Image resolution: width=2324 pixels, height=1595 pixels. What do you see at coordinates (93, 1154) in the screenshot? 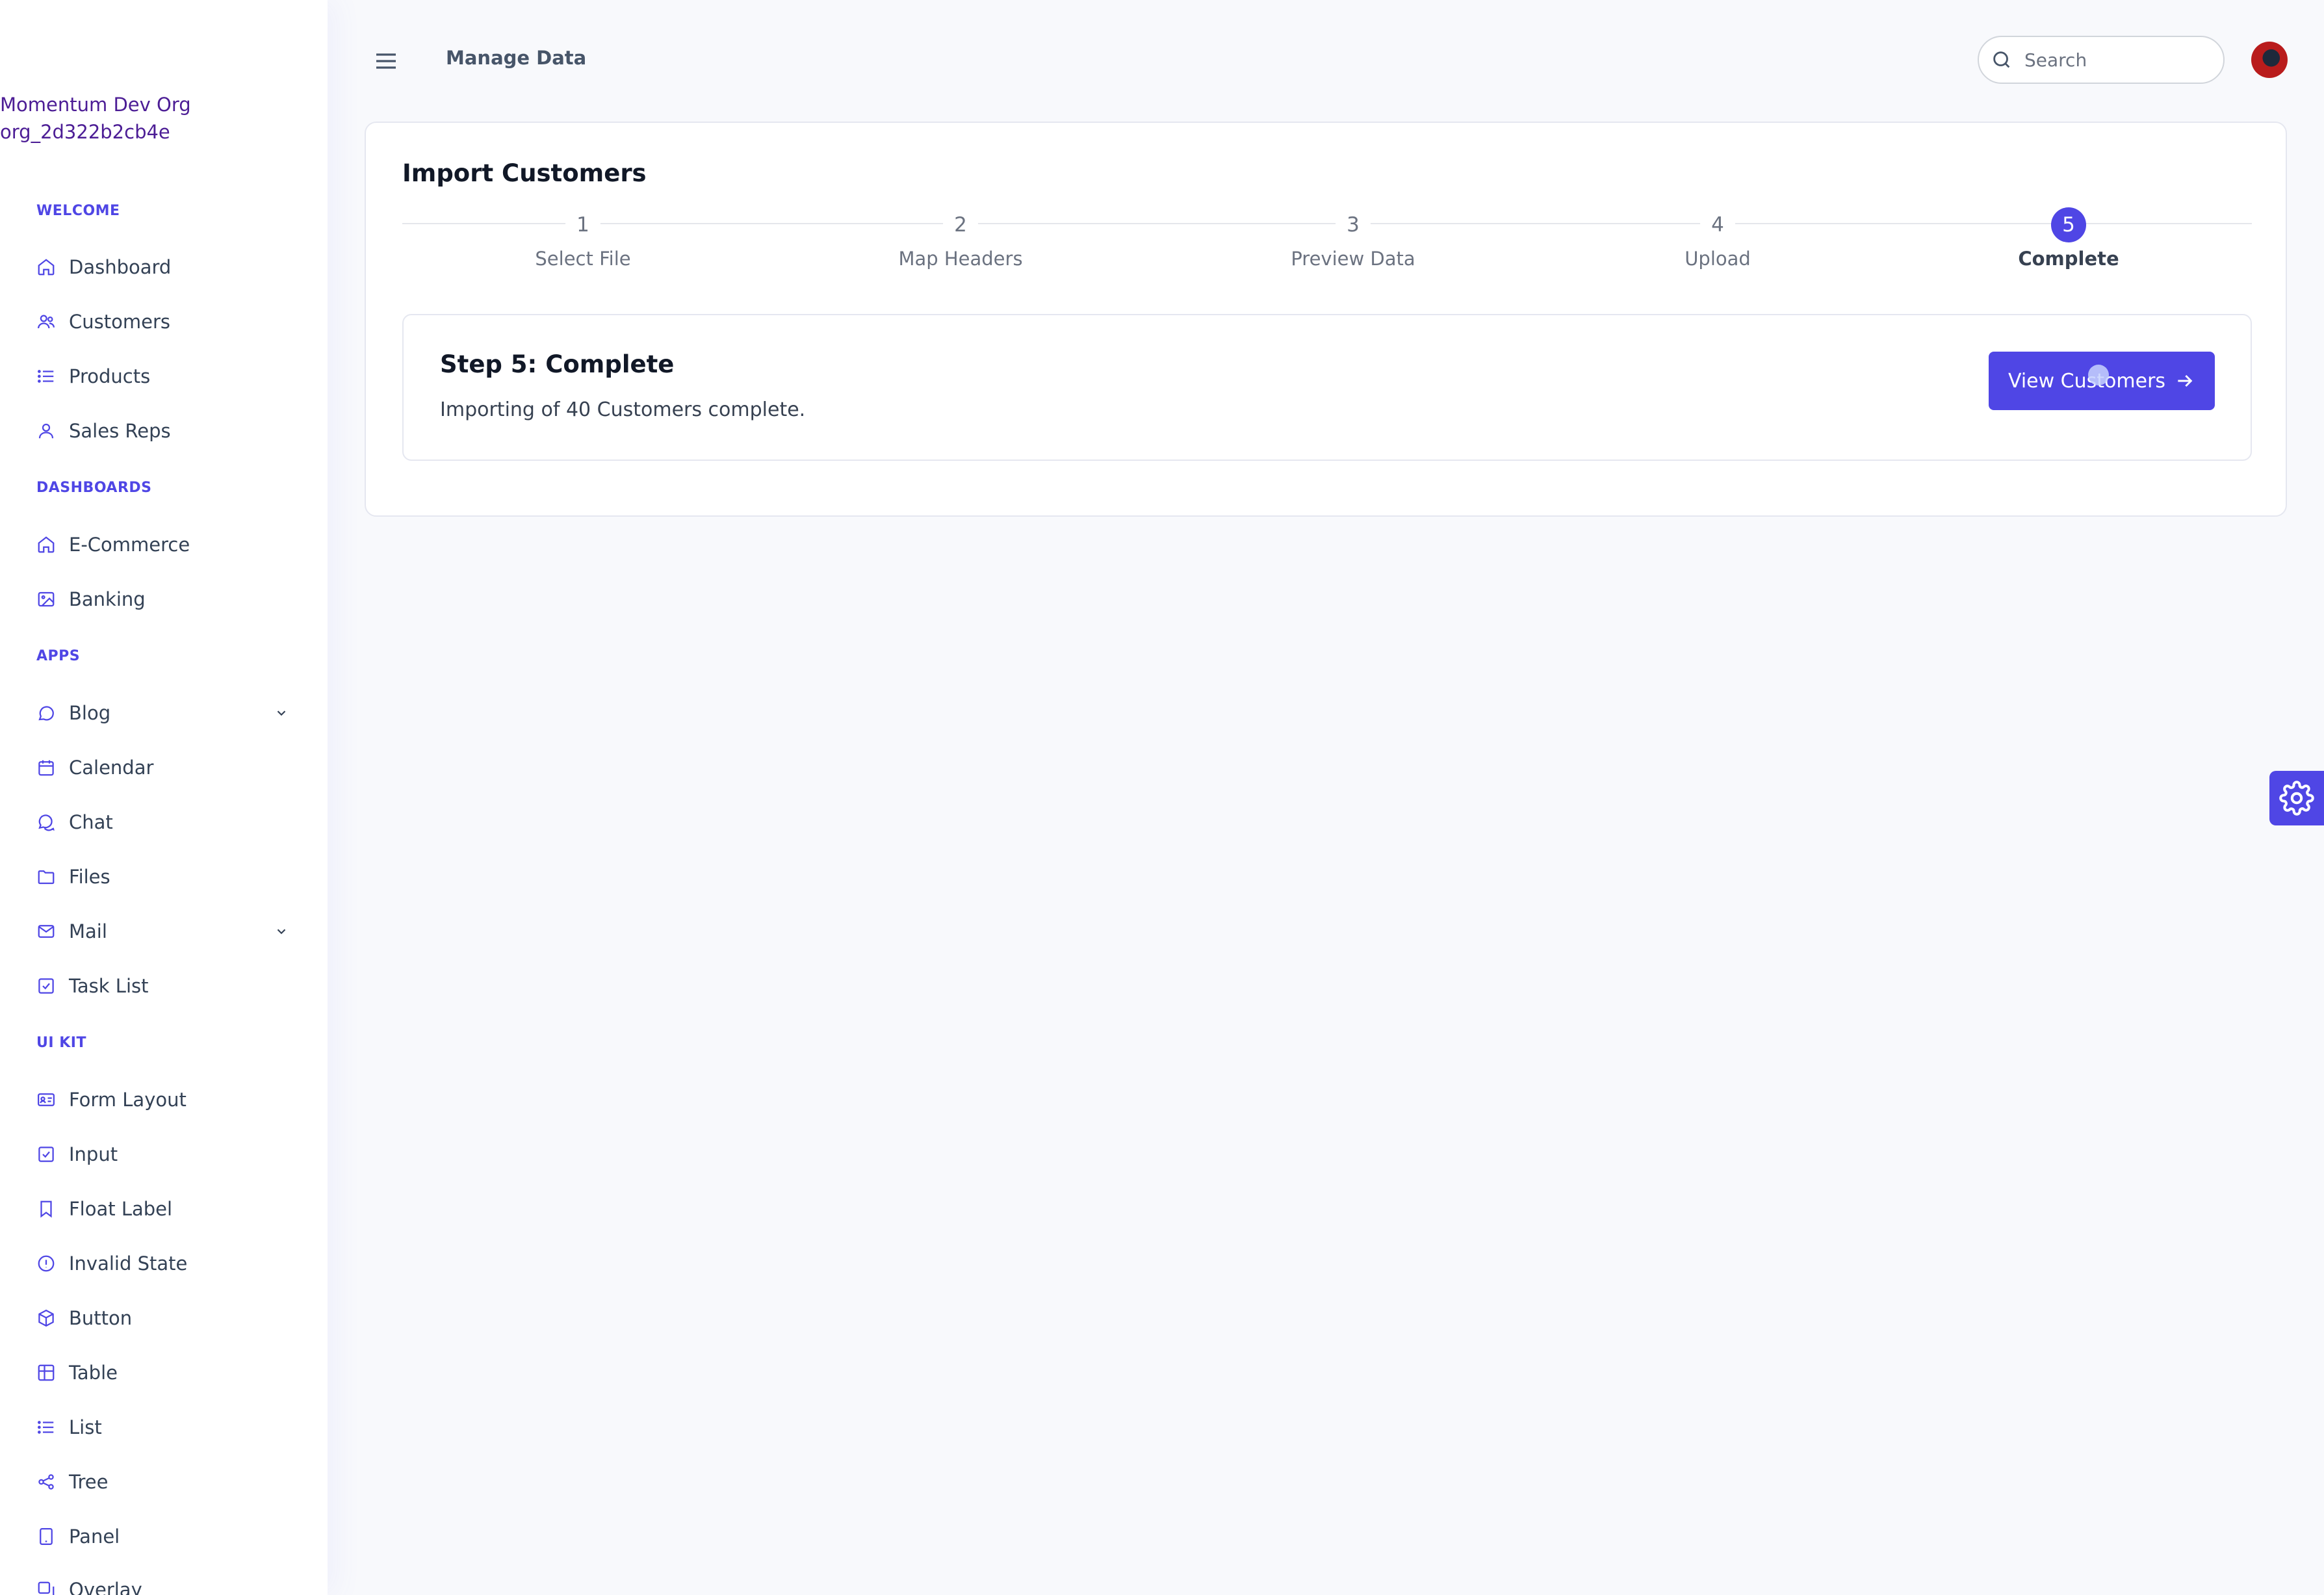
I see `sidebar-item-label: Input` at bounding box center [93, 1154].